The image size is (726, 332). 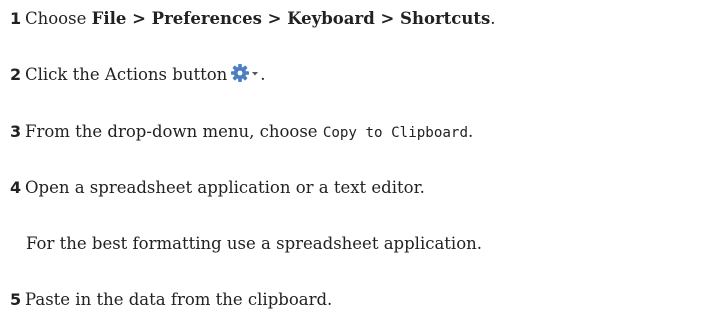 What do you see at coordinates (16, 299) in the screenshot?
I see `step-number: 5` at bounding box center [16, 299].